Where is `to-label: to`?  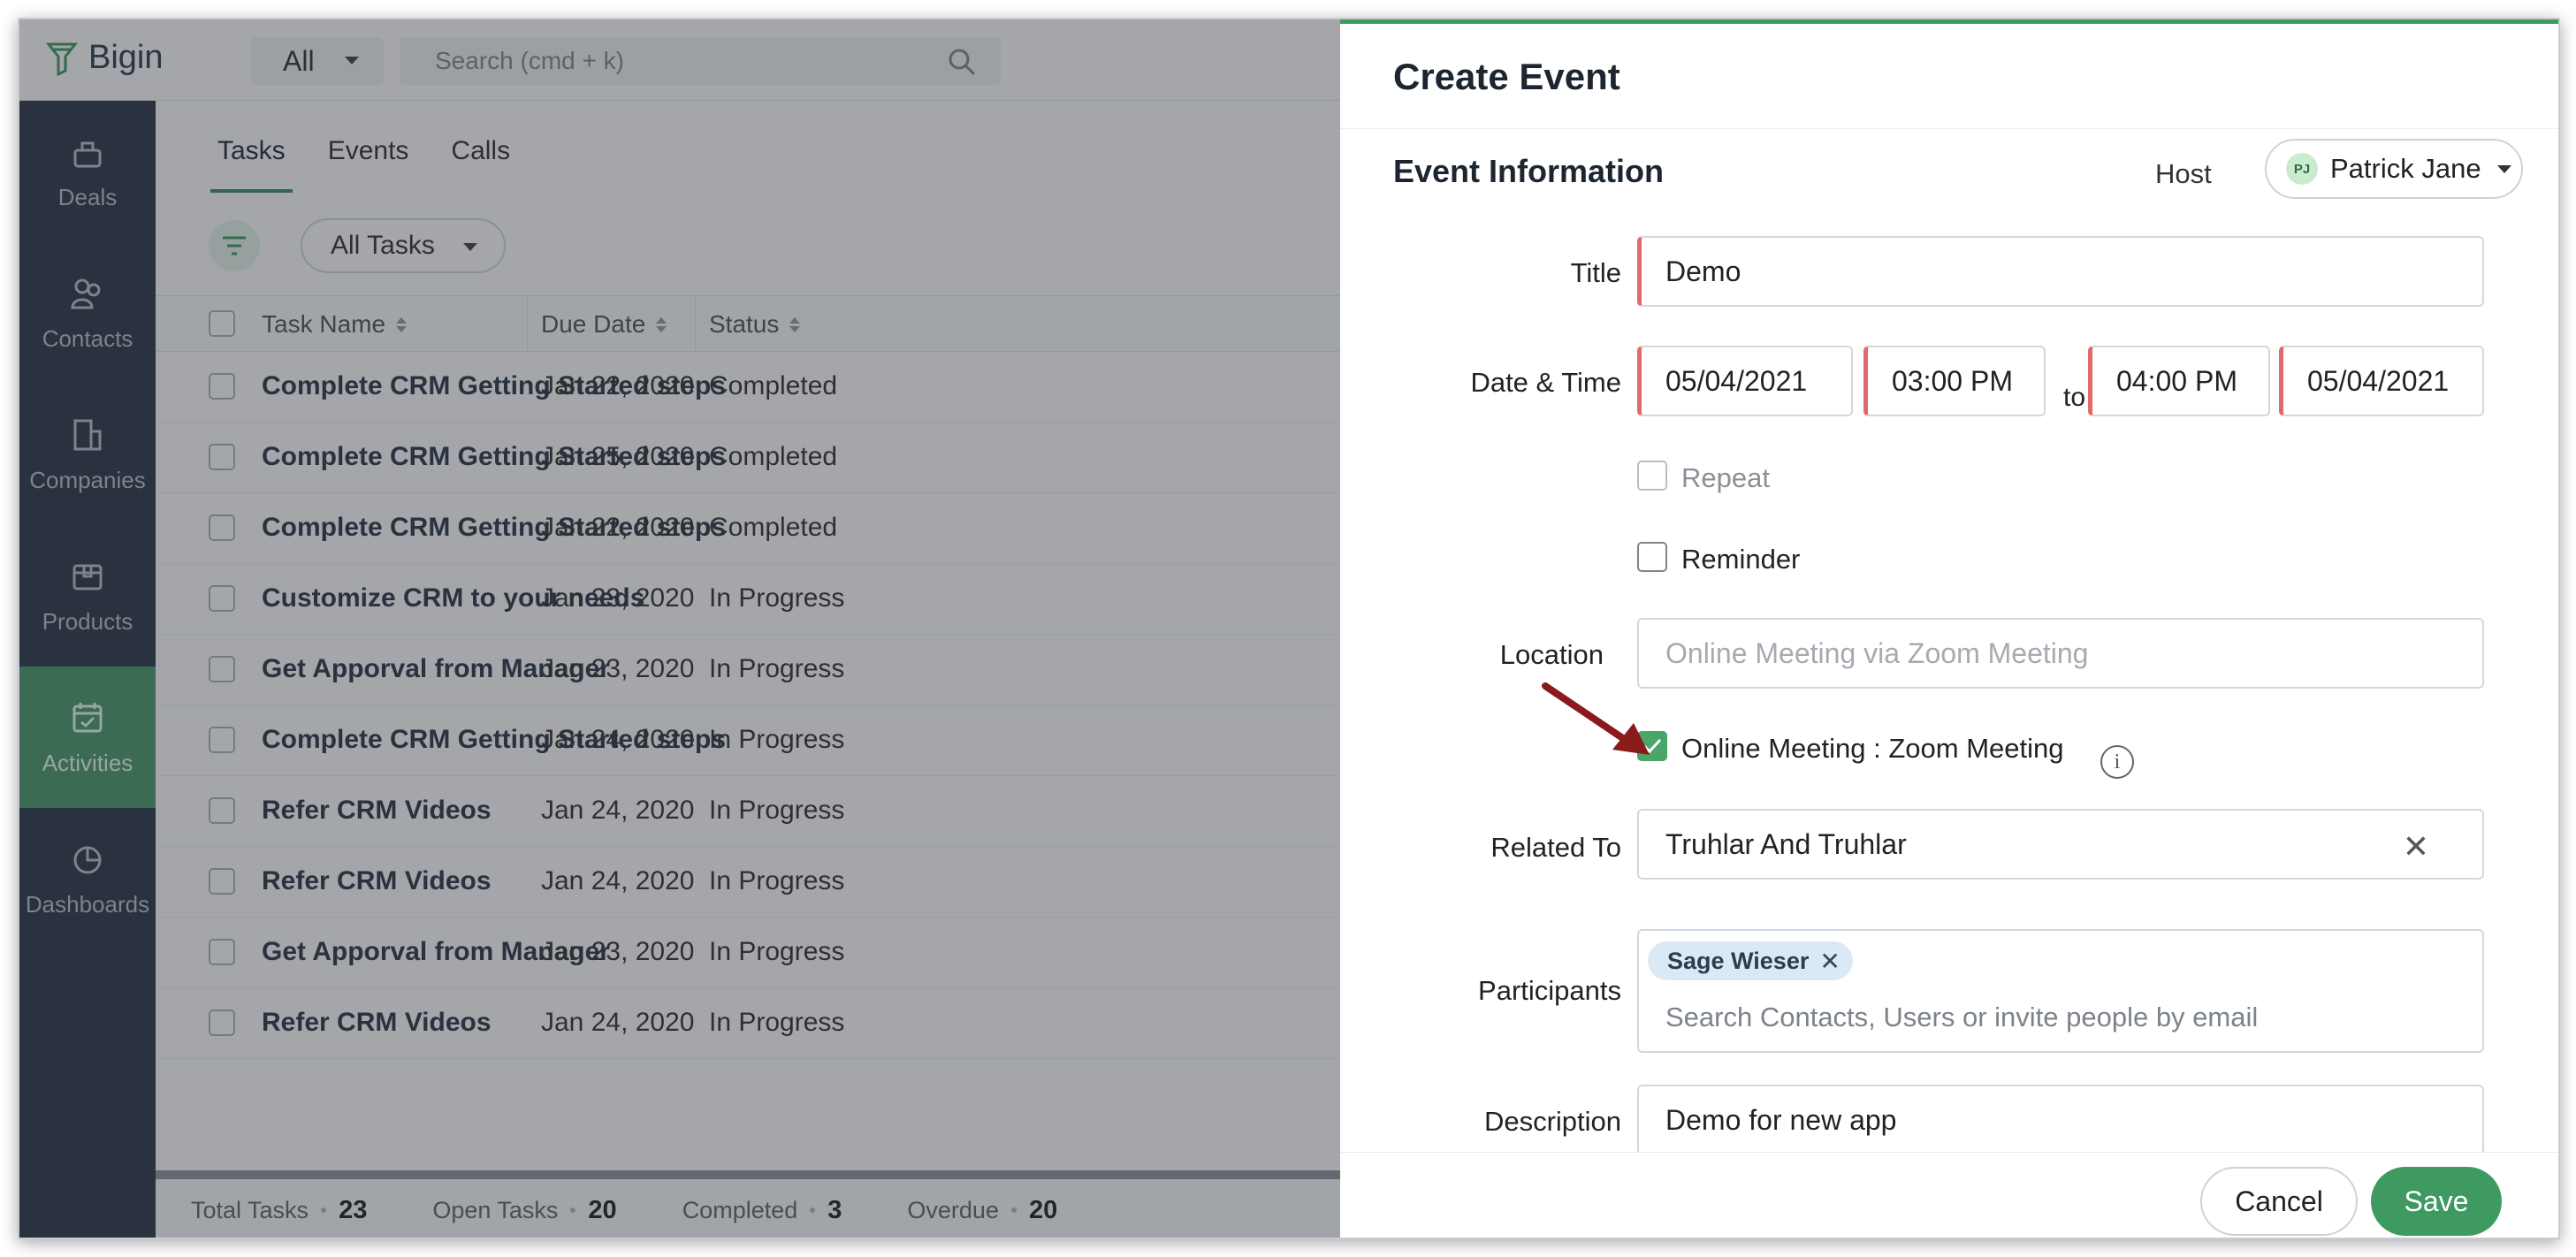
to-label: to is located at coordinates (2074, 397).